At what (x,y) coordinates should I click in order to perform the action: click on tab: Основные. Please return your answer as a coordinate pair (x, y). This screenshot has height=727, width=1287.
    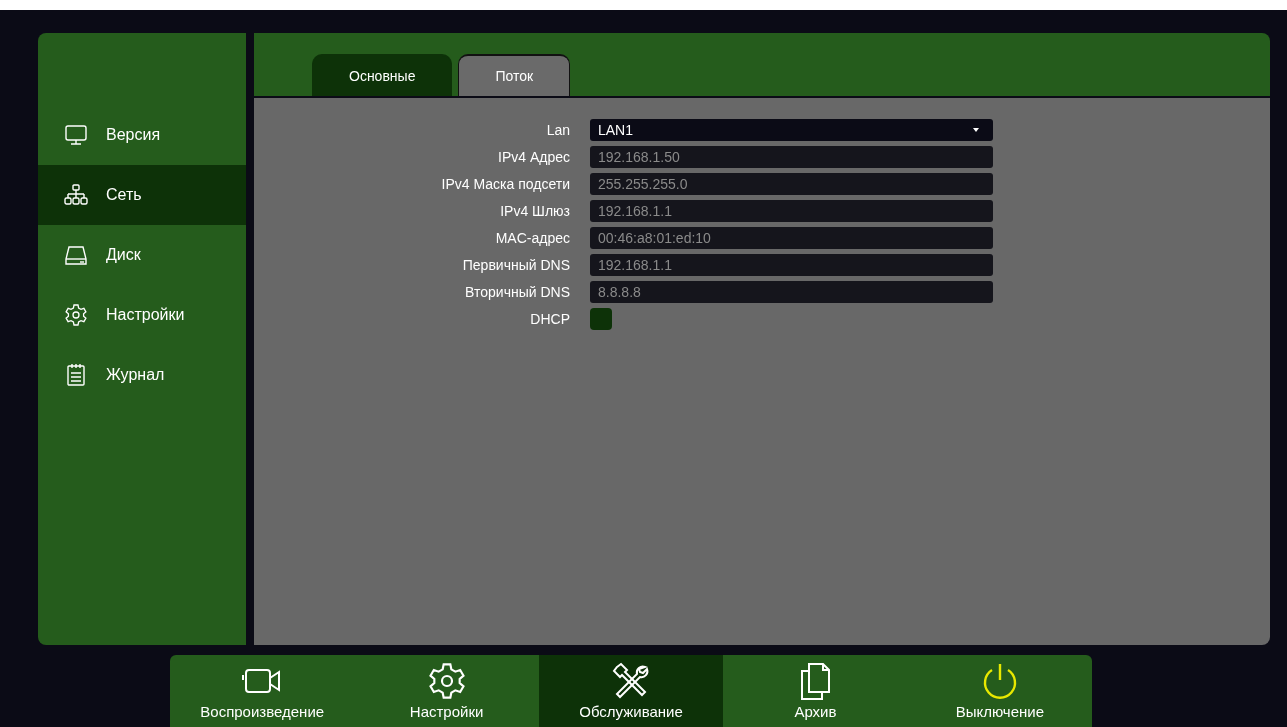
    Looking at the image, I should click on (382, 75).